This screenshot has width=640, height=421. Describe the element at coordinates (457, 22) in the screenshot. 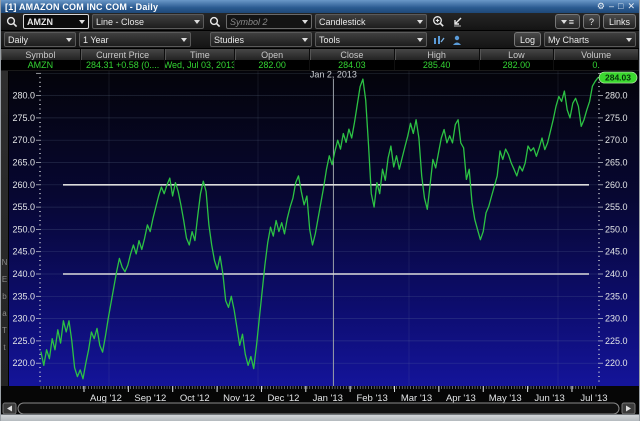

I see `zoom-reset-icon` at that location.